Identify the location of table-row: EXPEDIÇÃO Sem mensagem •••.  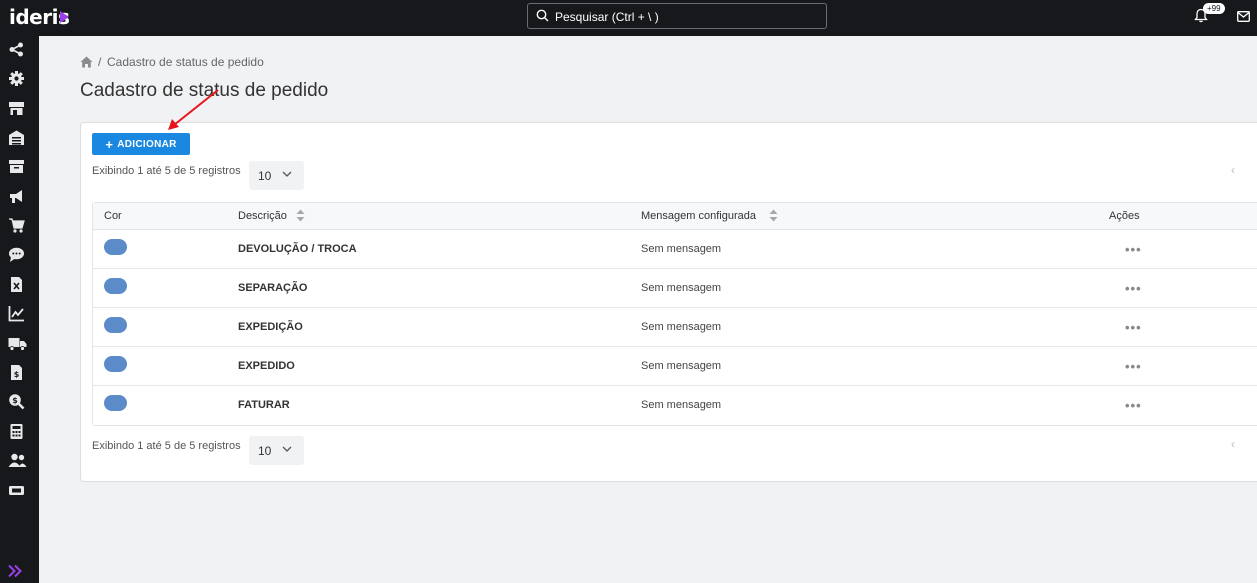
(675, 327).